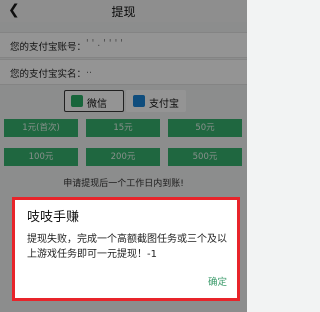  Describe the element at coordinates (217, 281) in the screenshot. I see `dialog-confirm-button: 确定` at that location.